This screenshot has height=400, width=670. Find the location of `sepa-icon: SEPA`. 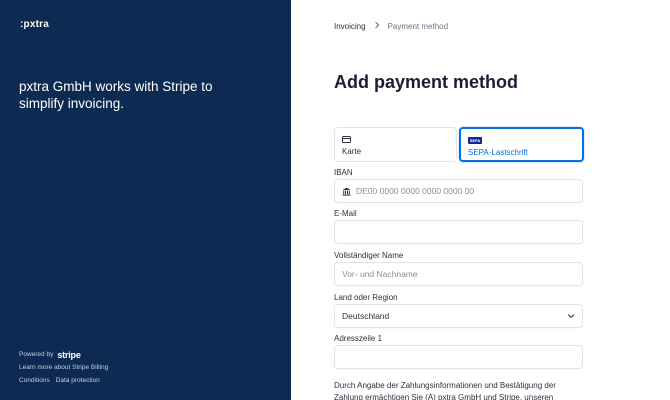

sepa-icon: SEPA is located at coordinates (475, 140).